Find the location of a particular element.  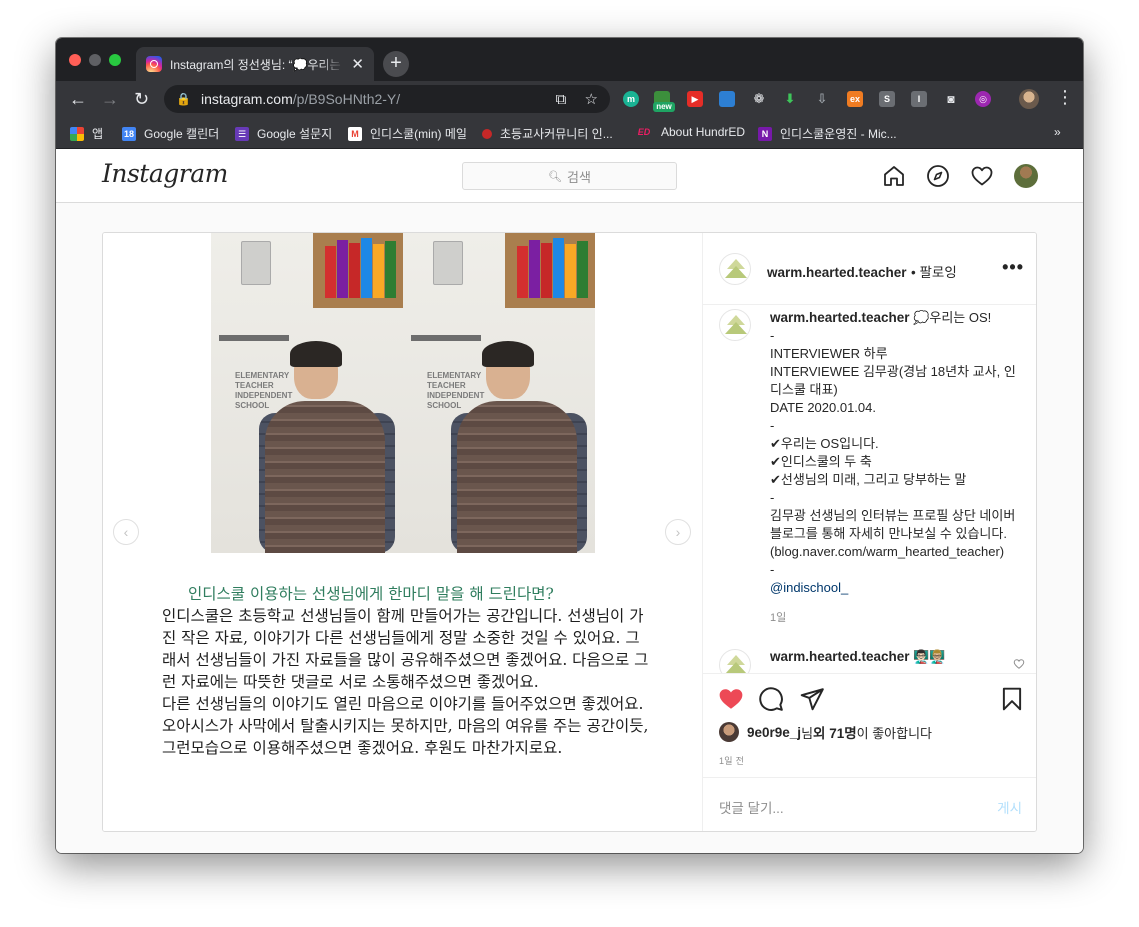

carousel-next-button: › is located at coordinates (678, 532).